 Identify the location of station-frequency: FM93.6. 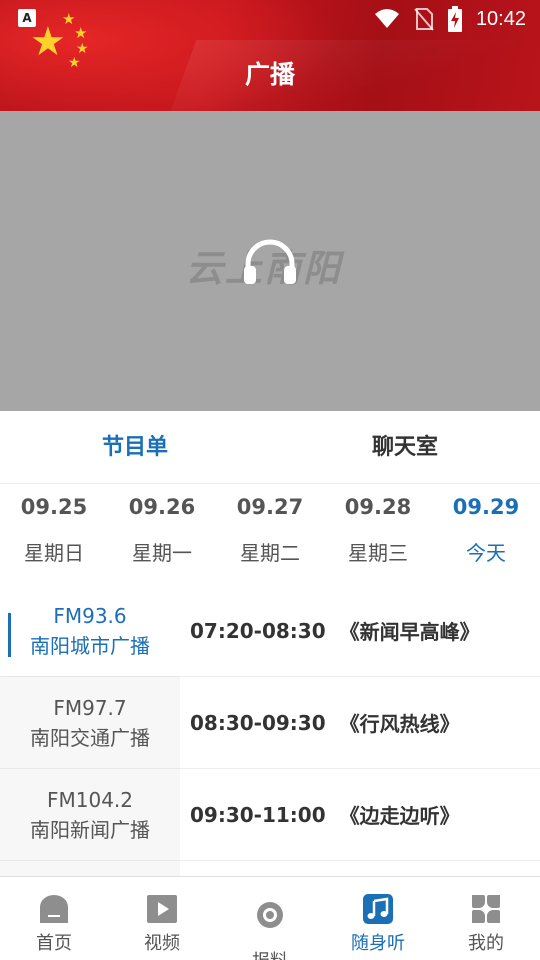
(90, 615).